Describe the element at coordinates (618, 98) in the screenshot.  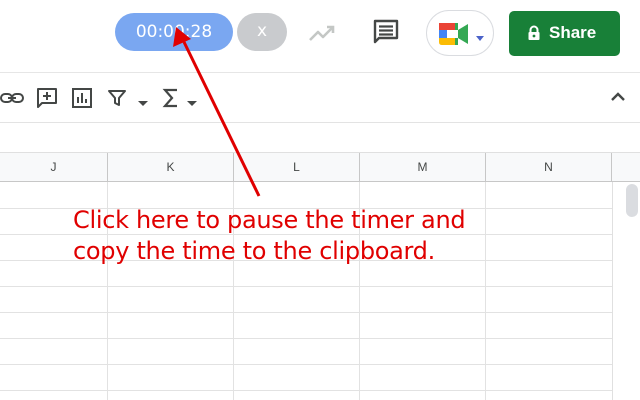
I see `chevron-up-icon` at that location.